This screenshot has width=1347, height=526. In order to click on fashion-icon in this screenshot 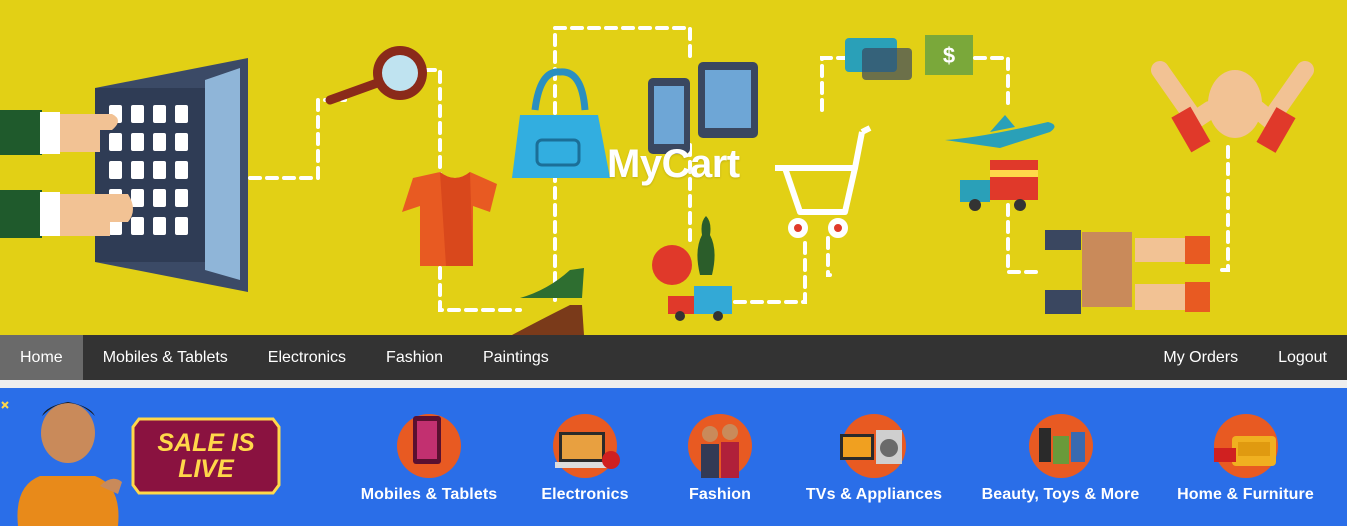, I will do `click(720, 446)`.